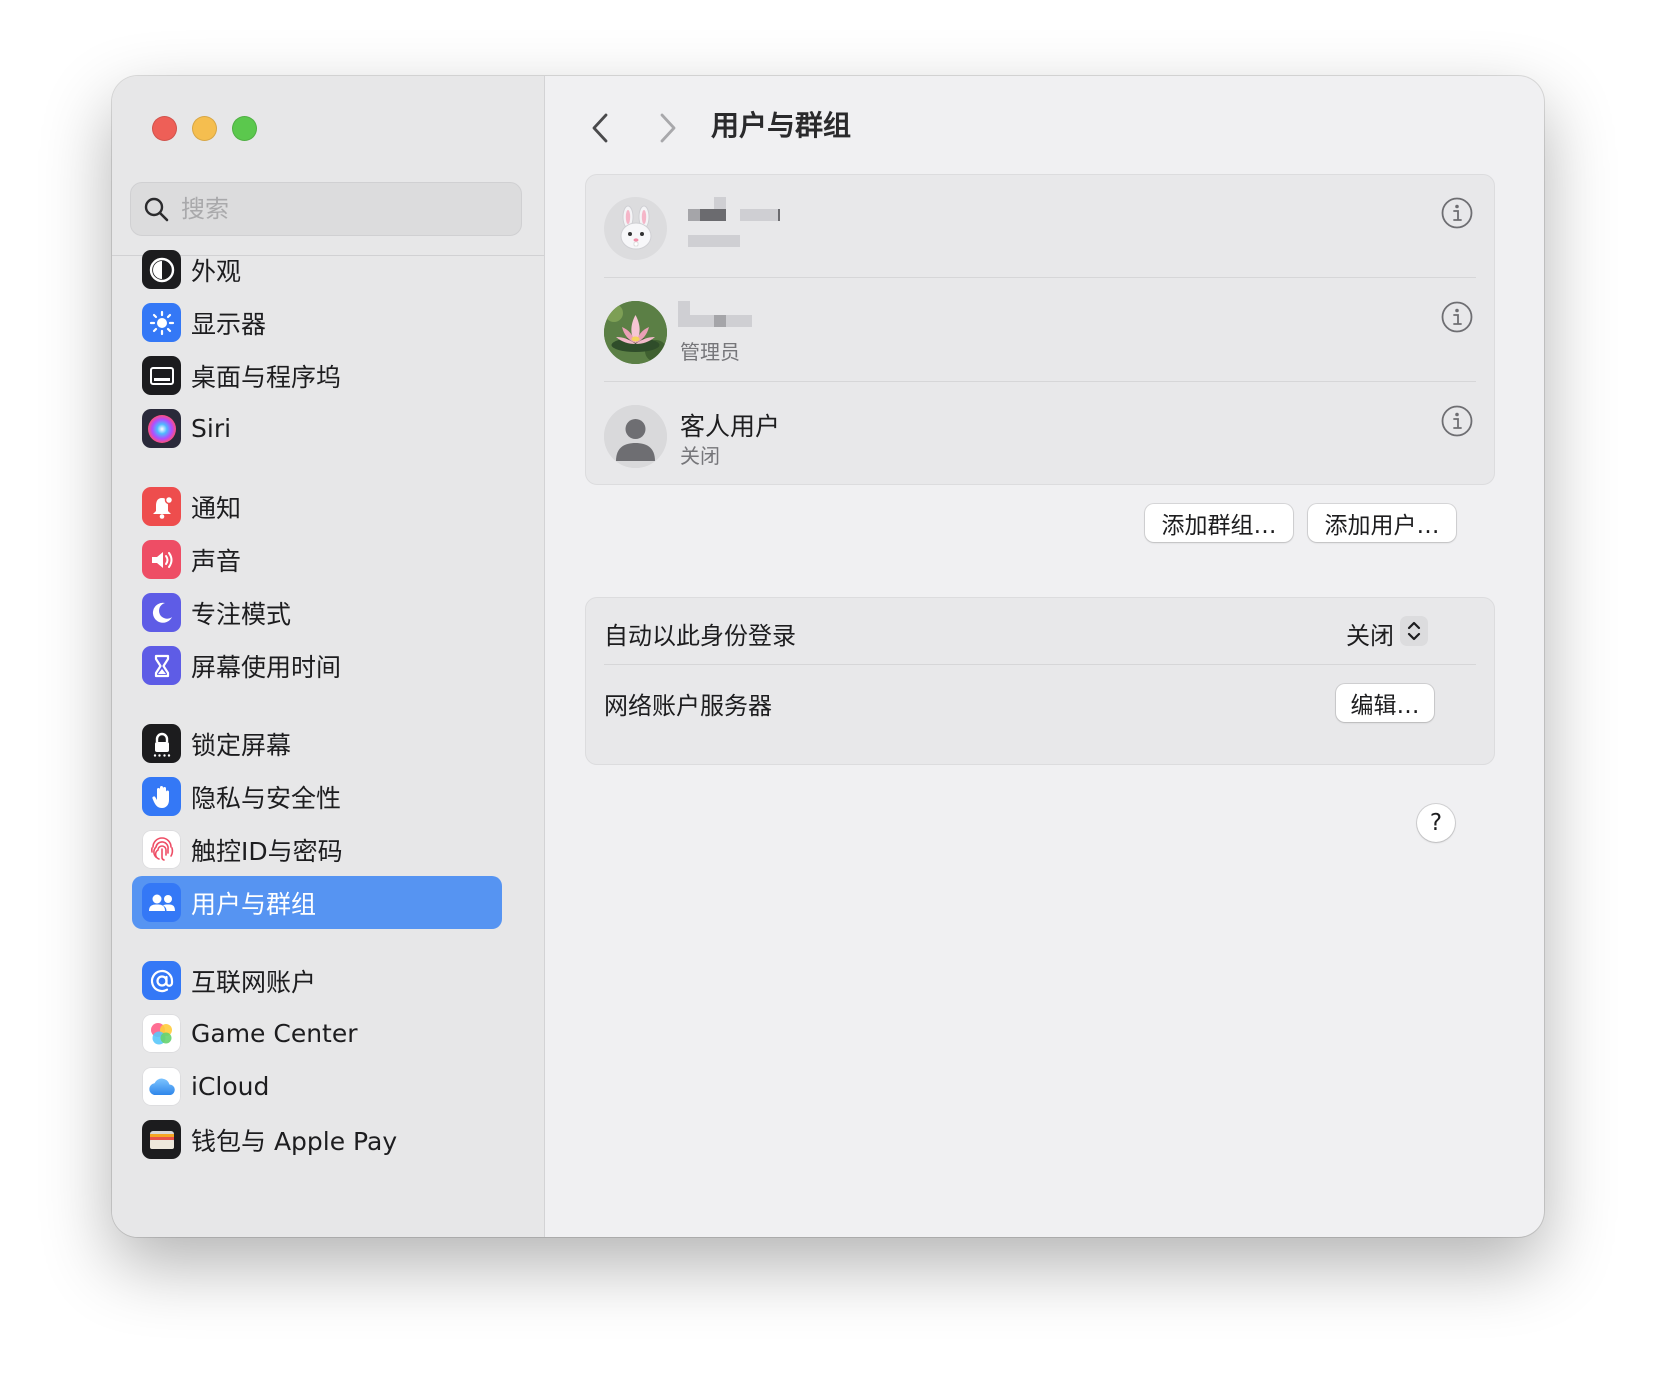 Image resolution: width=1654 pixels, height=1384 pixels. I want to click on help-button: ?, so click(1436, 823).